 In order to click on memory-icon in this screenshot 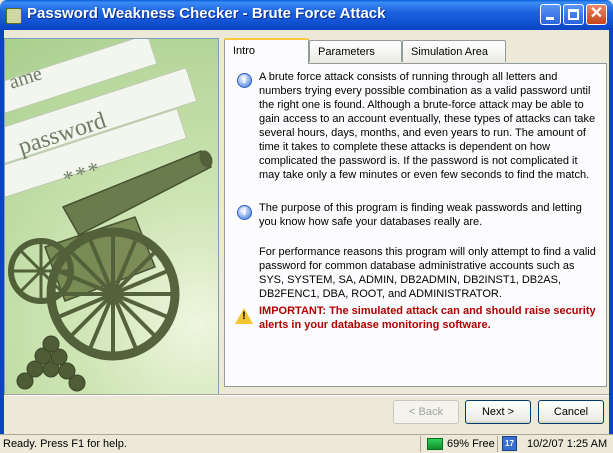, I will do `click(435, 444)`.